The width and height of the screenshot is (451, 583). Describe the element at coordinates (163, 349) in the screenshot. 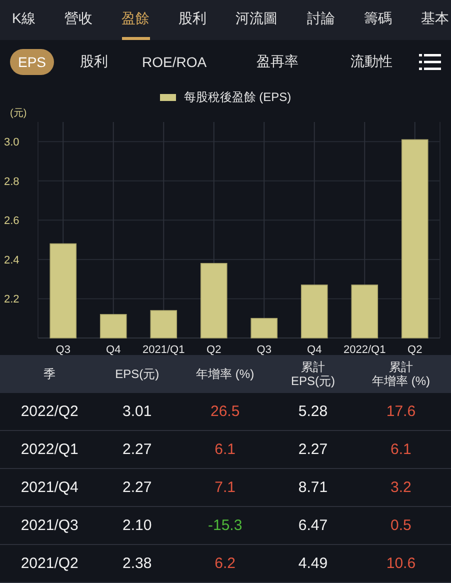

I see `x-tick-label: 2021/Q1` at that location.